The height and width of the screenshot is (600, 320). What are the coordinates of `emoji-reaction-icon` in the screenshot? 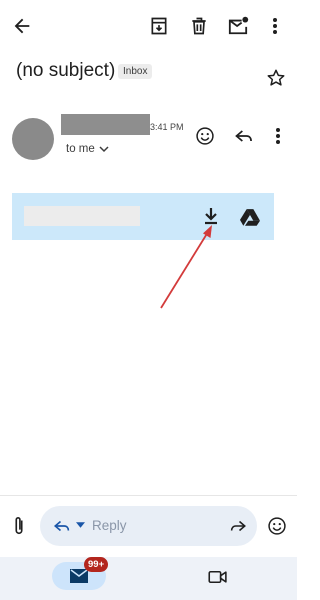 It's located at (205, 136).